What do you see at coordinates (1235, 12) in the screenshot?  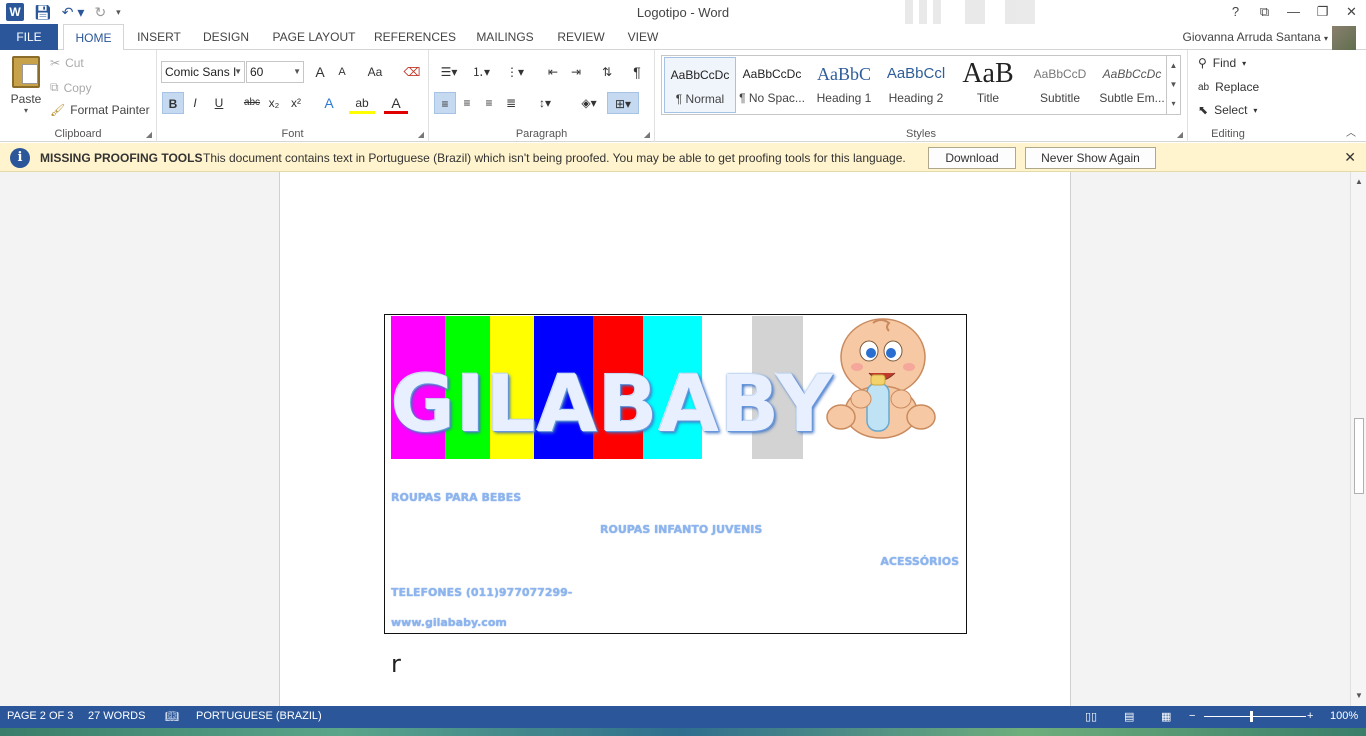 I see `help-button: ?` at bounding box center [1235, 12].